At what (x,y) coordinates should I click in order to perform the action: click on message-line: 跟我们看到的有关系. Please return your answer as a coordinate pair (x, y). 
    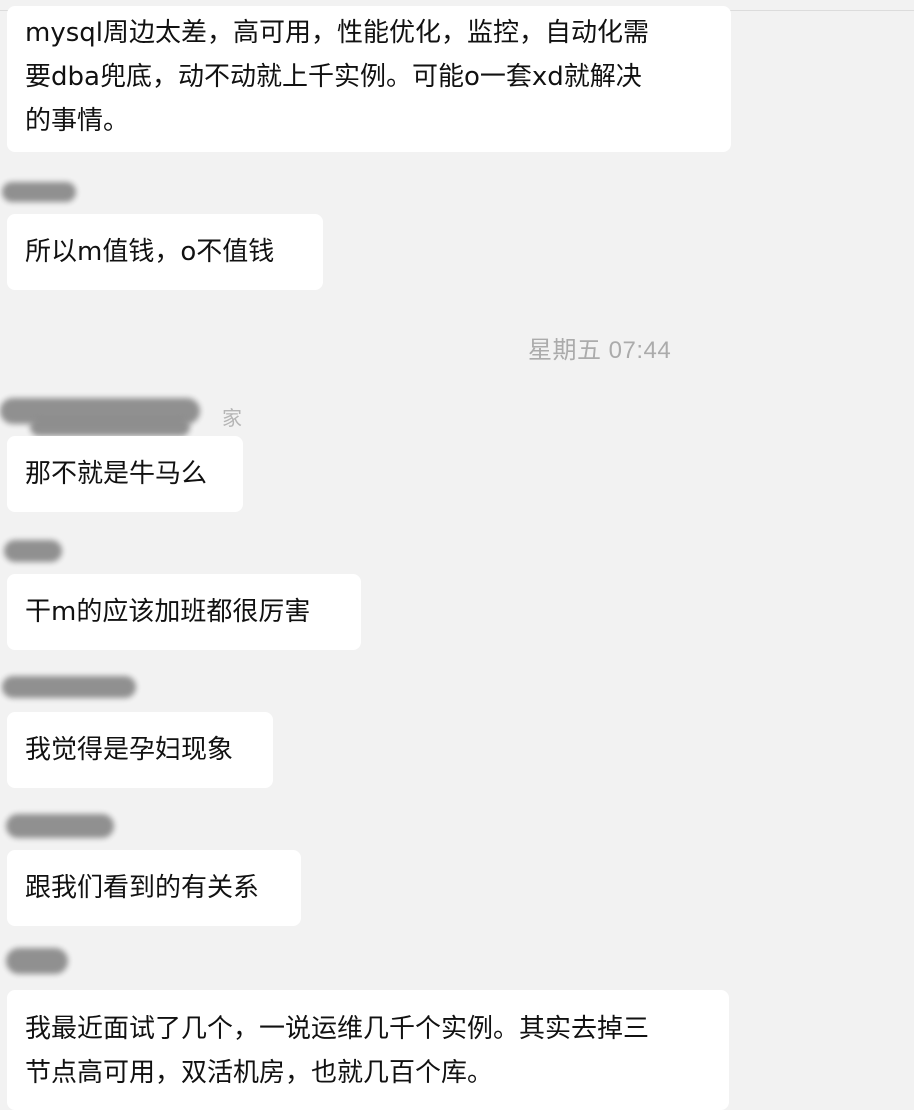
    Looking at the image, I should click on (142, 888).